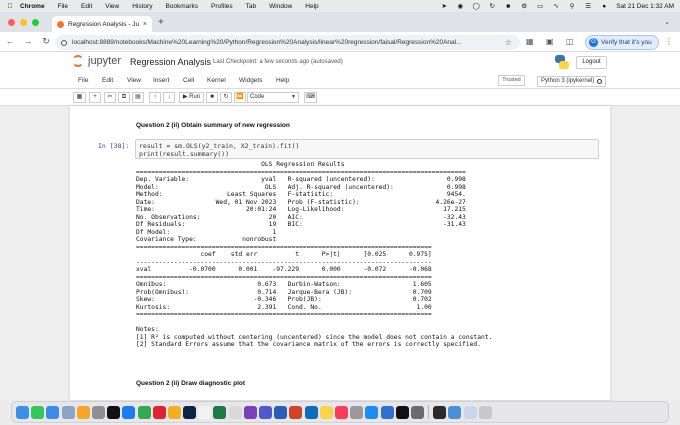 Image resolution: width=680 pixels, height=425 pixels. Describe the element at coordinates (281, 412) in the screenshot. I see `word-icon` at that location.